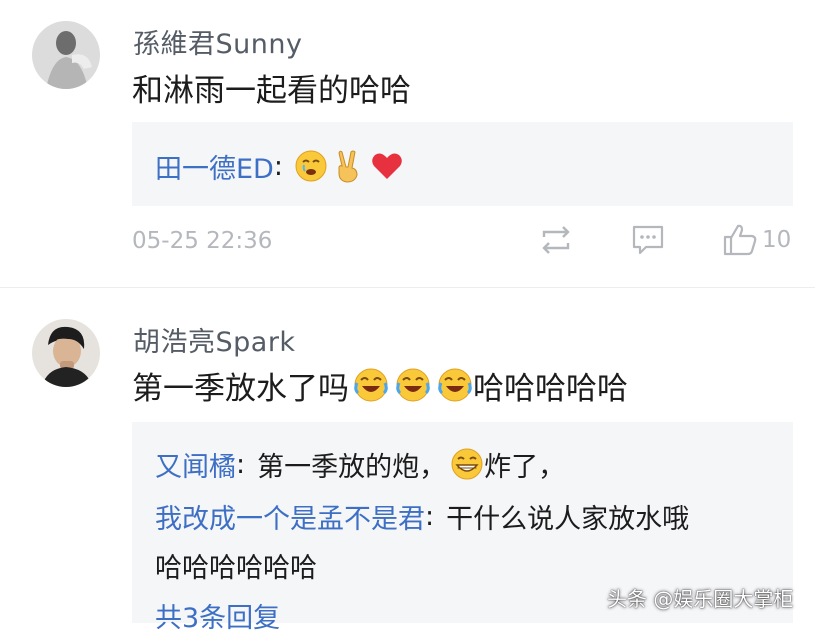 The image size is (815, 635). I want to click on reply-line: 又闻橘 : 第一季放的炮， 炸了，, so click(360, 464).